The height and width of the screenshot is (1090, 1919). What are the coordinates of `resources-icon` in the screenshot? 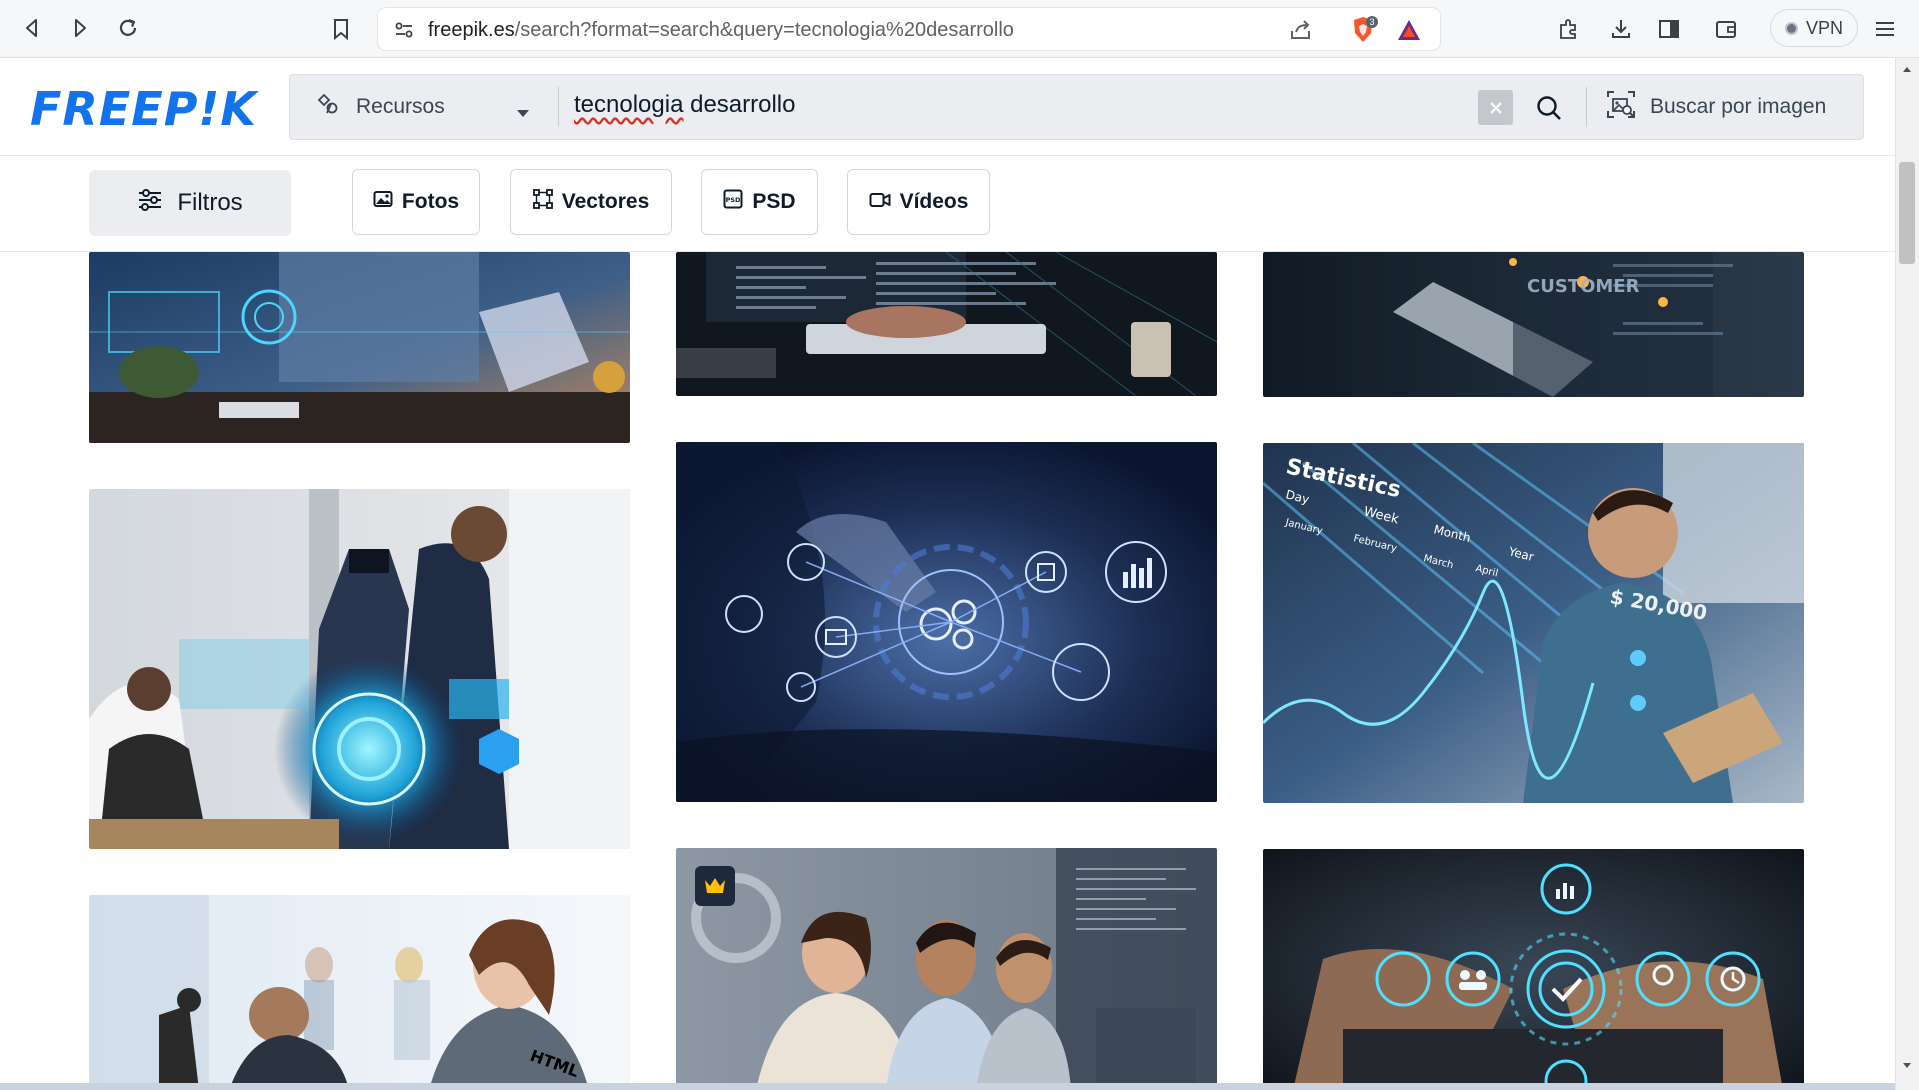 It's located at (328, 107).